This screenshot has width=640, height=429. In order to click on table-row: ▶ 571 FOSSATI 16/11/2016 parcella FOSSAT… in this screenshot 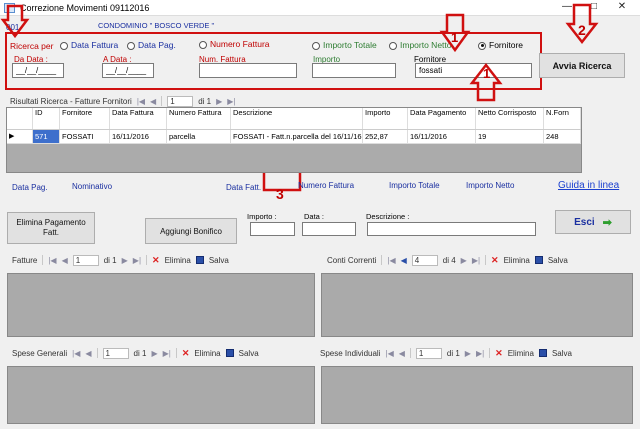, I will do `click(294, 137)`.